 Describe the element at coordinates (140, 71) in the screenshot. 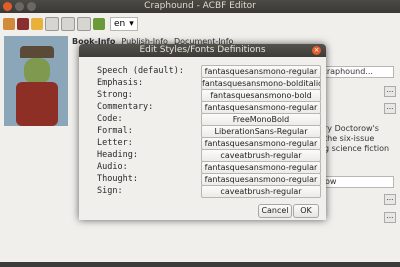

I see `style-label: Speech (default):` at that location.